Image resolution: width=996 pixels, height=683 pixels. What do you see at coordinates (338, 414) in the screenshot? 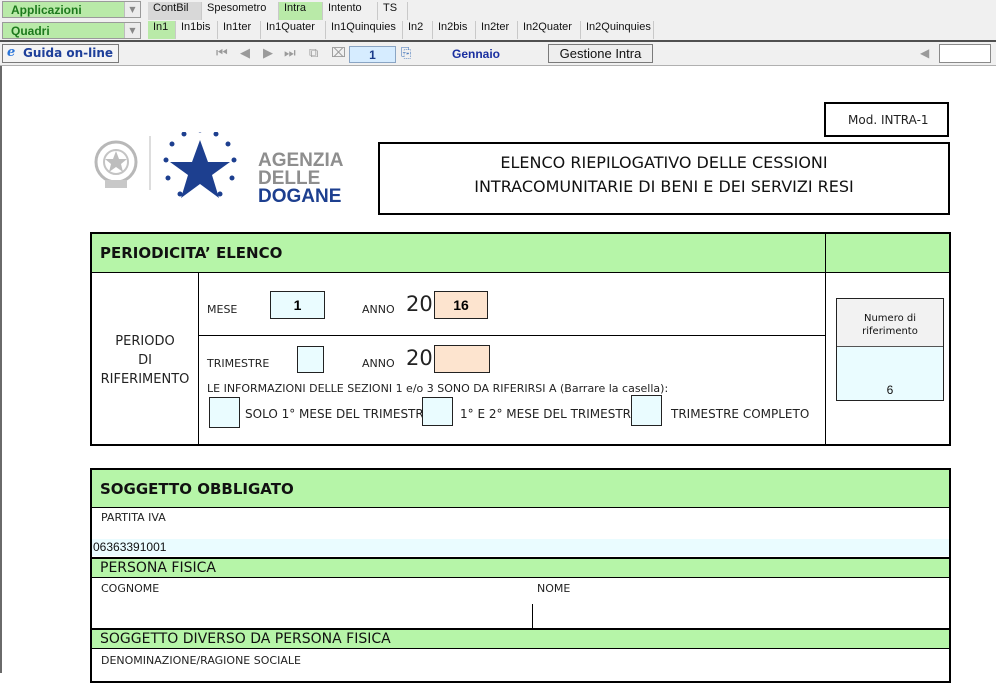
I see `opt1-label: SOLO 1° MESE DEL TRIMESTRE` at bounding box center [338, 414].